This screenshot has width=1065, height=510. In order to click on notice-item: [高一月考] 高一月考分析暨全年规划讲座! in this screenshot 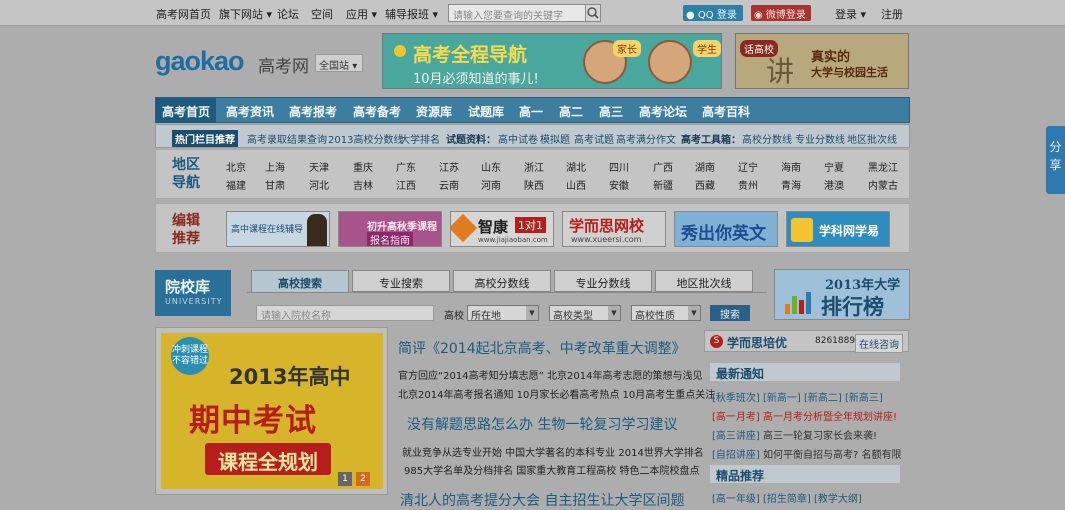, I will do `click(804, 415)`.